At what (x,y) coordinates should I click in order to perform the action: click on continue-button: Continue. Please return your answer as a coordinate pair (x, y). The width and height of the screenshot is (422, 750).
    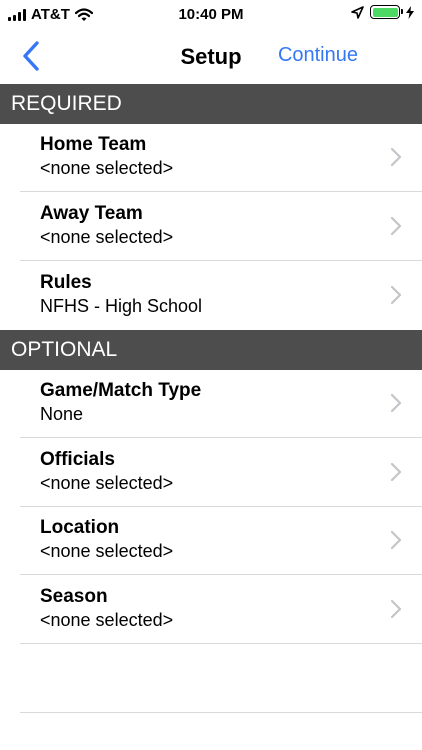
    Looking at the image, I should click on (318, 55).